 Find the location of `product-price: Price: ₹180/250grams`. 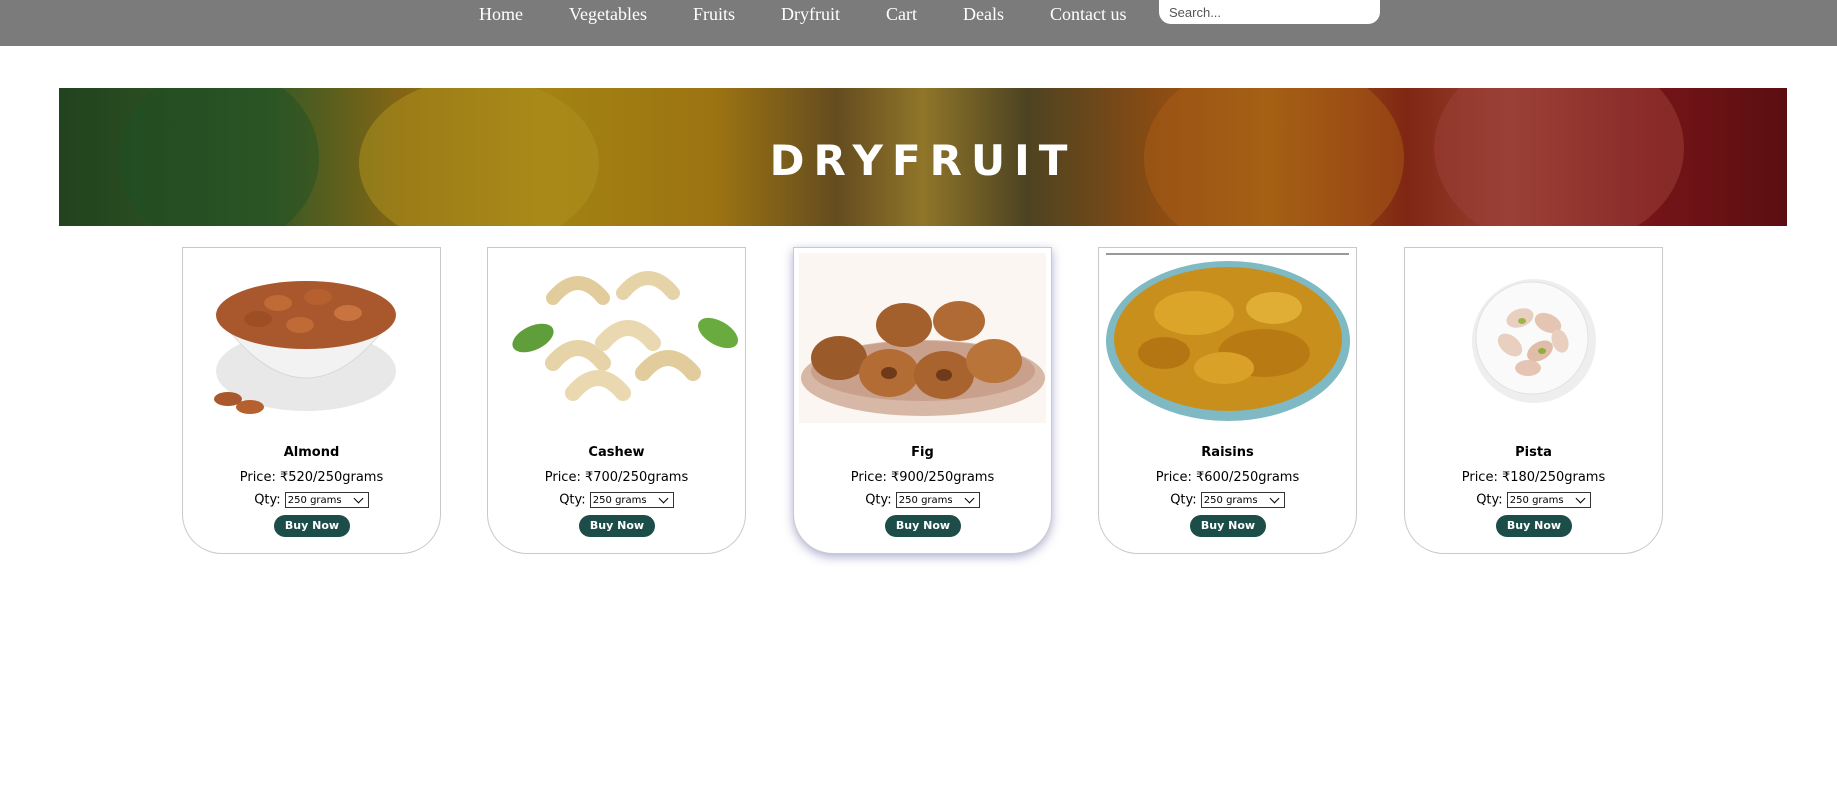

product-price: Price: ₹180/250grams is located at coordinates (1533, 477).